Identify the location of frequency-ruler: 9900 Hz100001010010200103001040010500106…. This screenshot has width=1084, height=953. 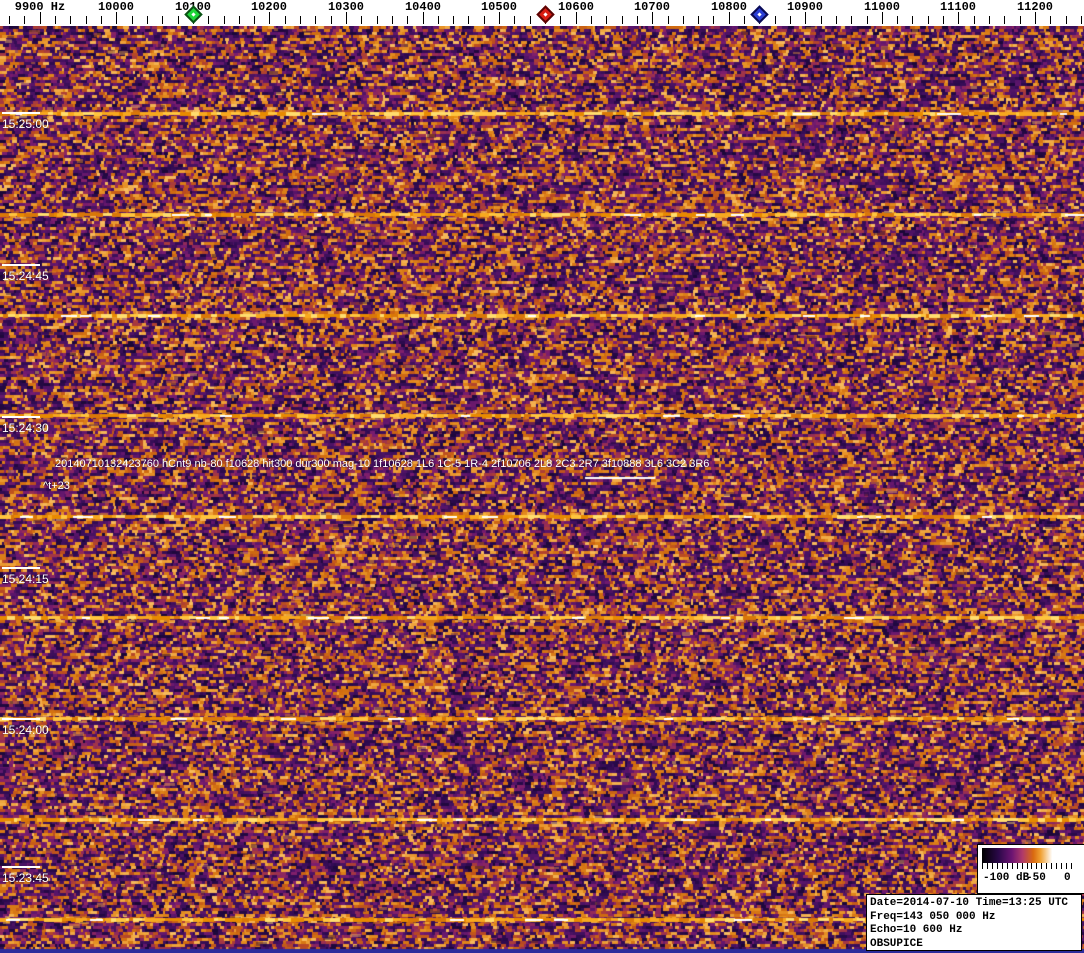
(542, 13).